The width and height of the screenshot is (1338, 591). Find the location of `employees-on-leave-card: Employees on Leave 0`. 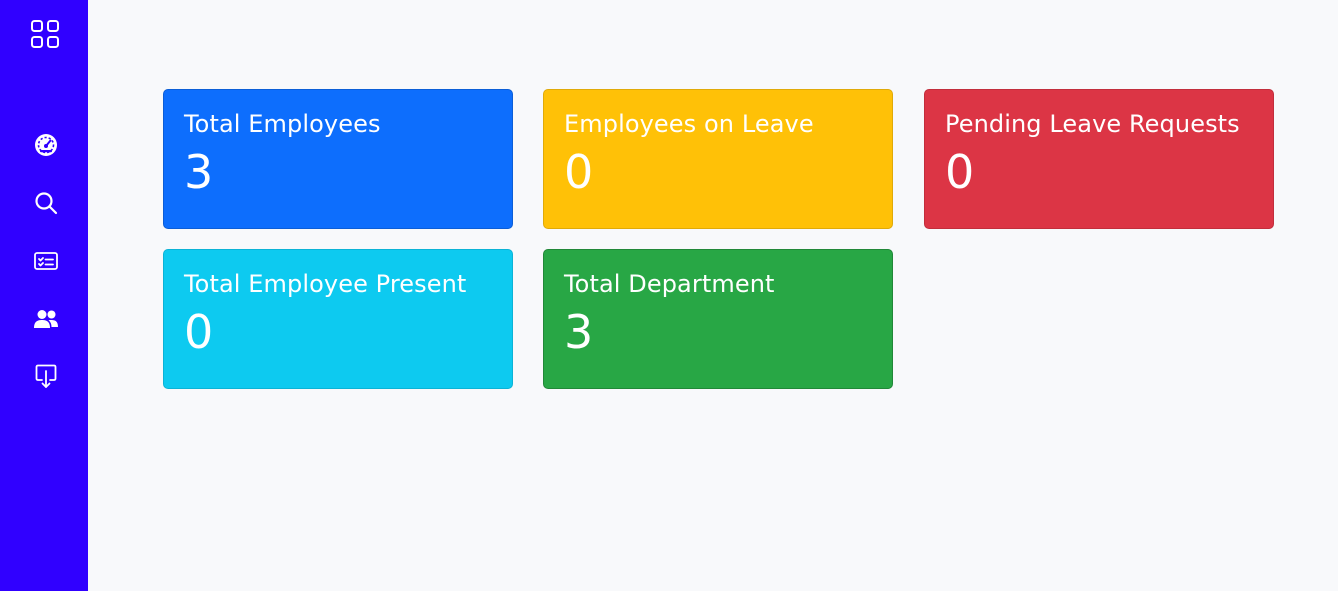

employees-on-leave-card: Employees on Leave 0 is located at coordinates (718, 159).